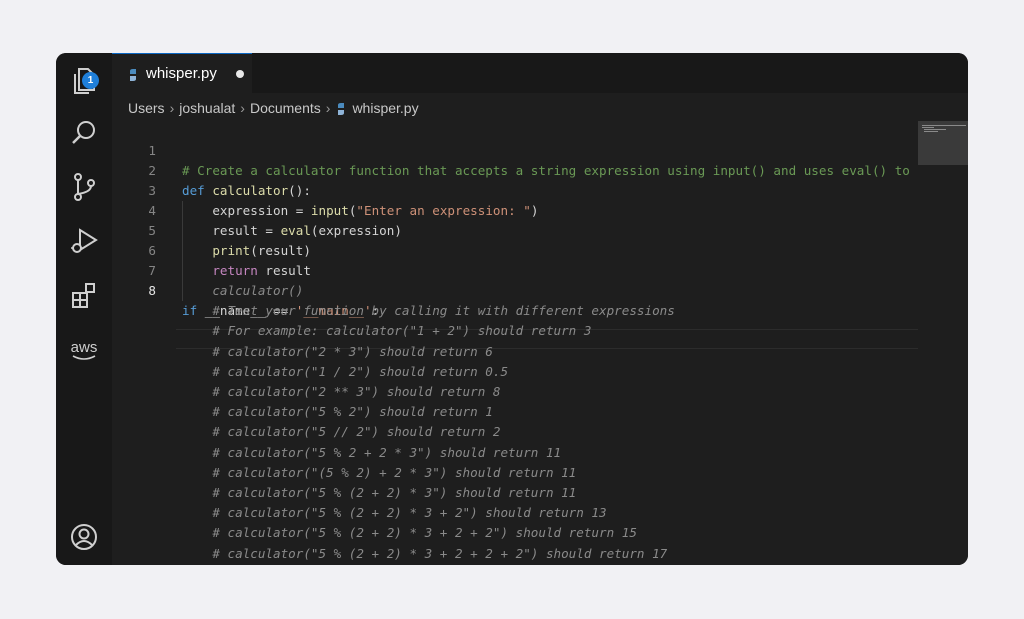 This screenshot has height=619, width=1024. What do you see at coordinates (239, 73) in the screenshot?
I see `unsaved-dot-icon` at bounding box center [239, 73].